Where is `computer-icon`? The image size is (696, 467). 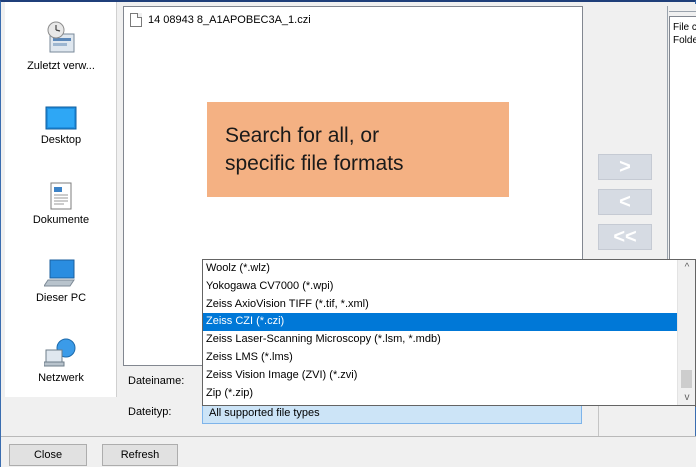 computer-icon is located at coordinates (59, 273).